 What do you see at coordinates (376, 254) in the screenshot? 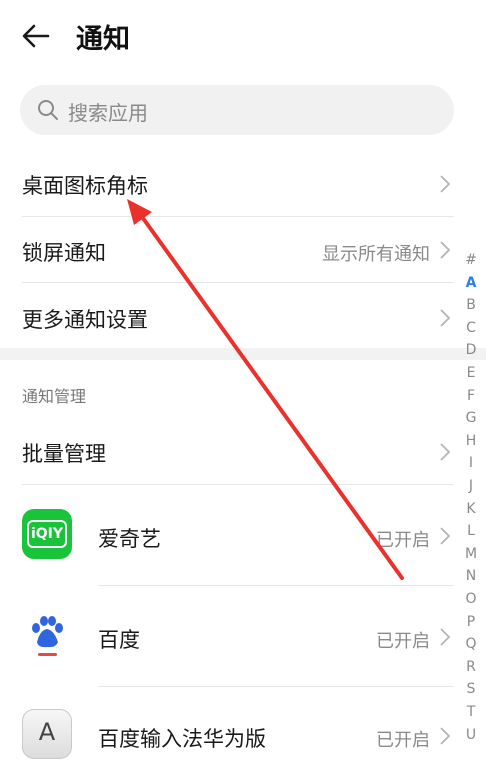
I see `row-value: 显示所有通知` at bounding box center [376, 254].